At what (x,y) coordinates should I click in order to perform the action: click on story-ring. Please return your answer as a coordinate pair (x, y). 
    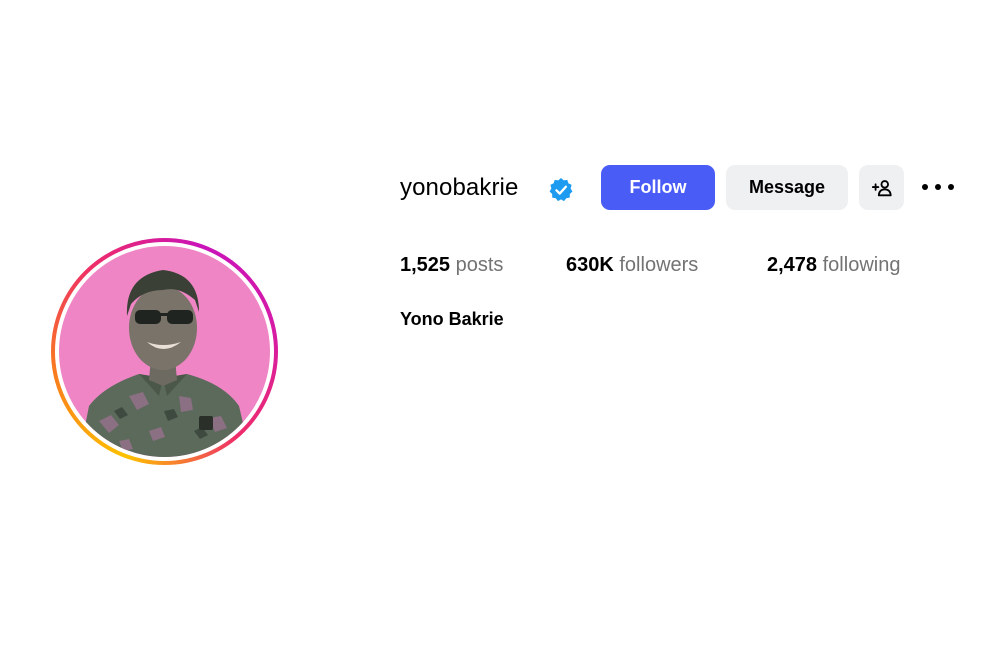
    Looking at the image, I should click on (164, 351).